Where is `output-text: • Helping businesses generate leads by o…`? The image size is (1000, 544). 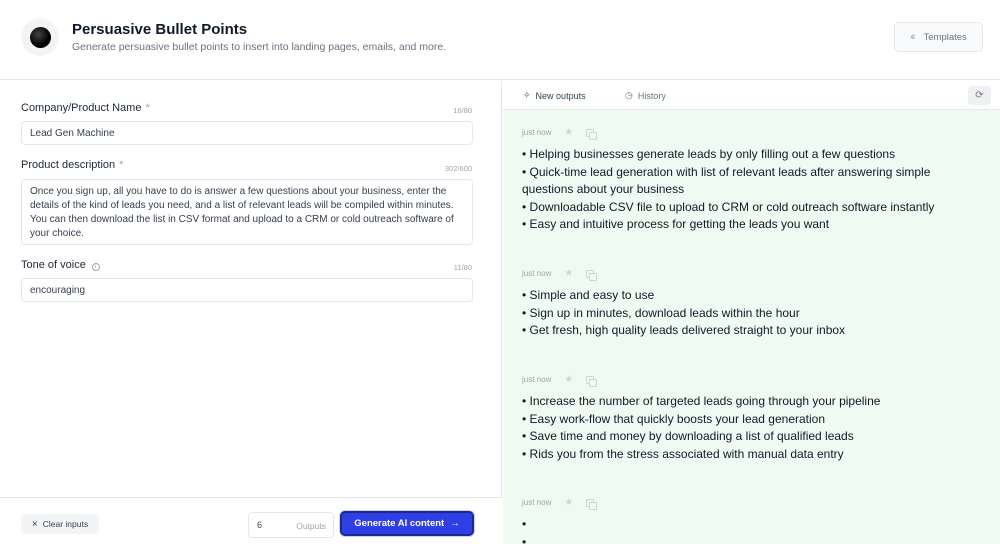
output-text: • Helping businesses generate leads by o… is located at coordinates (749, 190).